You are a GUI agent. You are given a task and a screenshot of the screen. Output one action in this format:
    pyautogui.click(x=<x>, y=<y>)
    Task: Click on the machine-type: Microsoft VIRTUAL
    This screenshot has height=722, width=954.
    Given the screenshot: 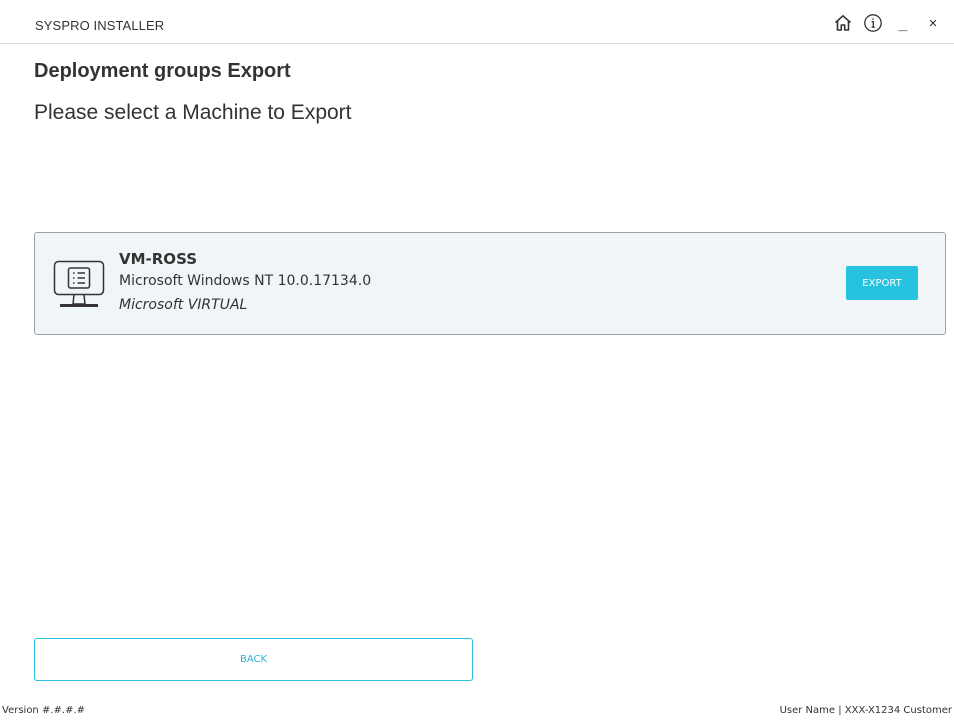 What is the action you would take?
    pyautogui.click(x=183, y=305)
    